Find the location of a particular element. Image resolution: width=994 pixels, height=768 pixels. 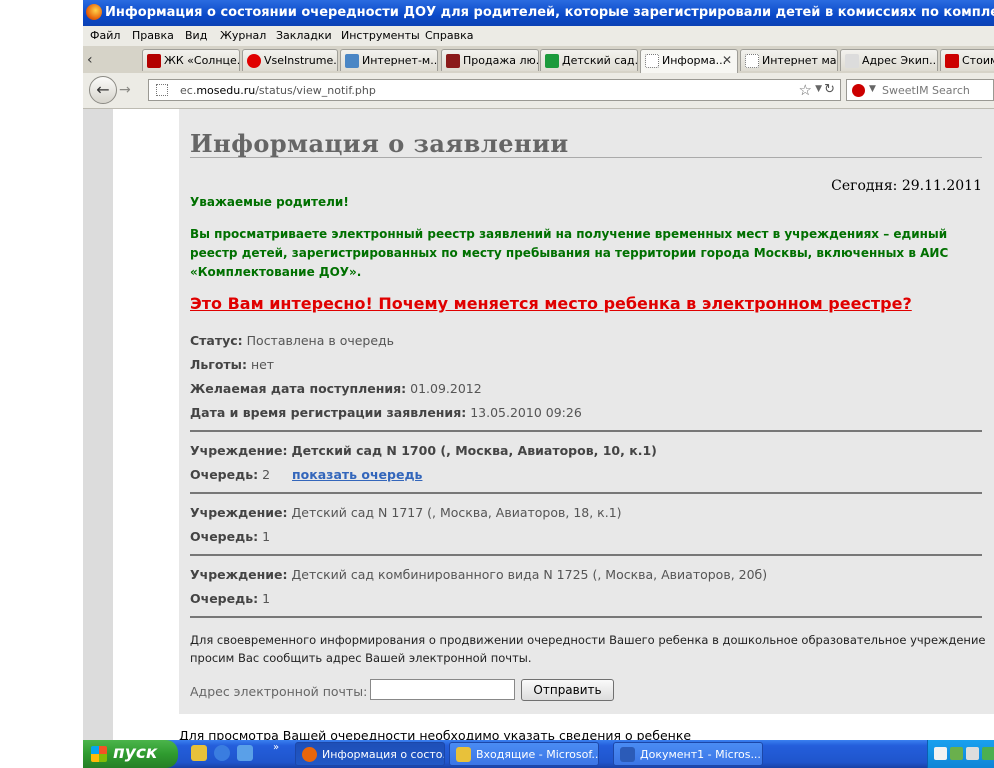

search-bar: ▼ SweetIM Search is located at coordinates (920, 90).